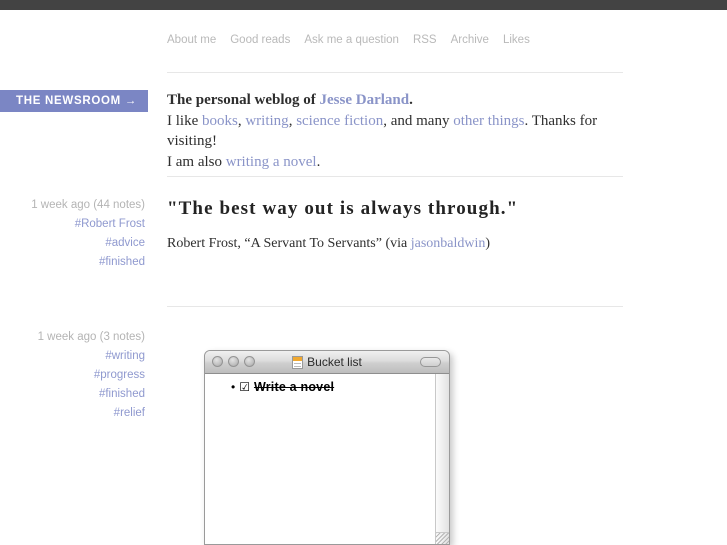 Image resolution: width=727 pixels, height=545 pixels. What do you see at coordinates (298, 362) in the screenshot?
I see `document-icon` at bounding box center [298, 362].